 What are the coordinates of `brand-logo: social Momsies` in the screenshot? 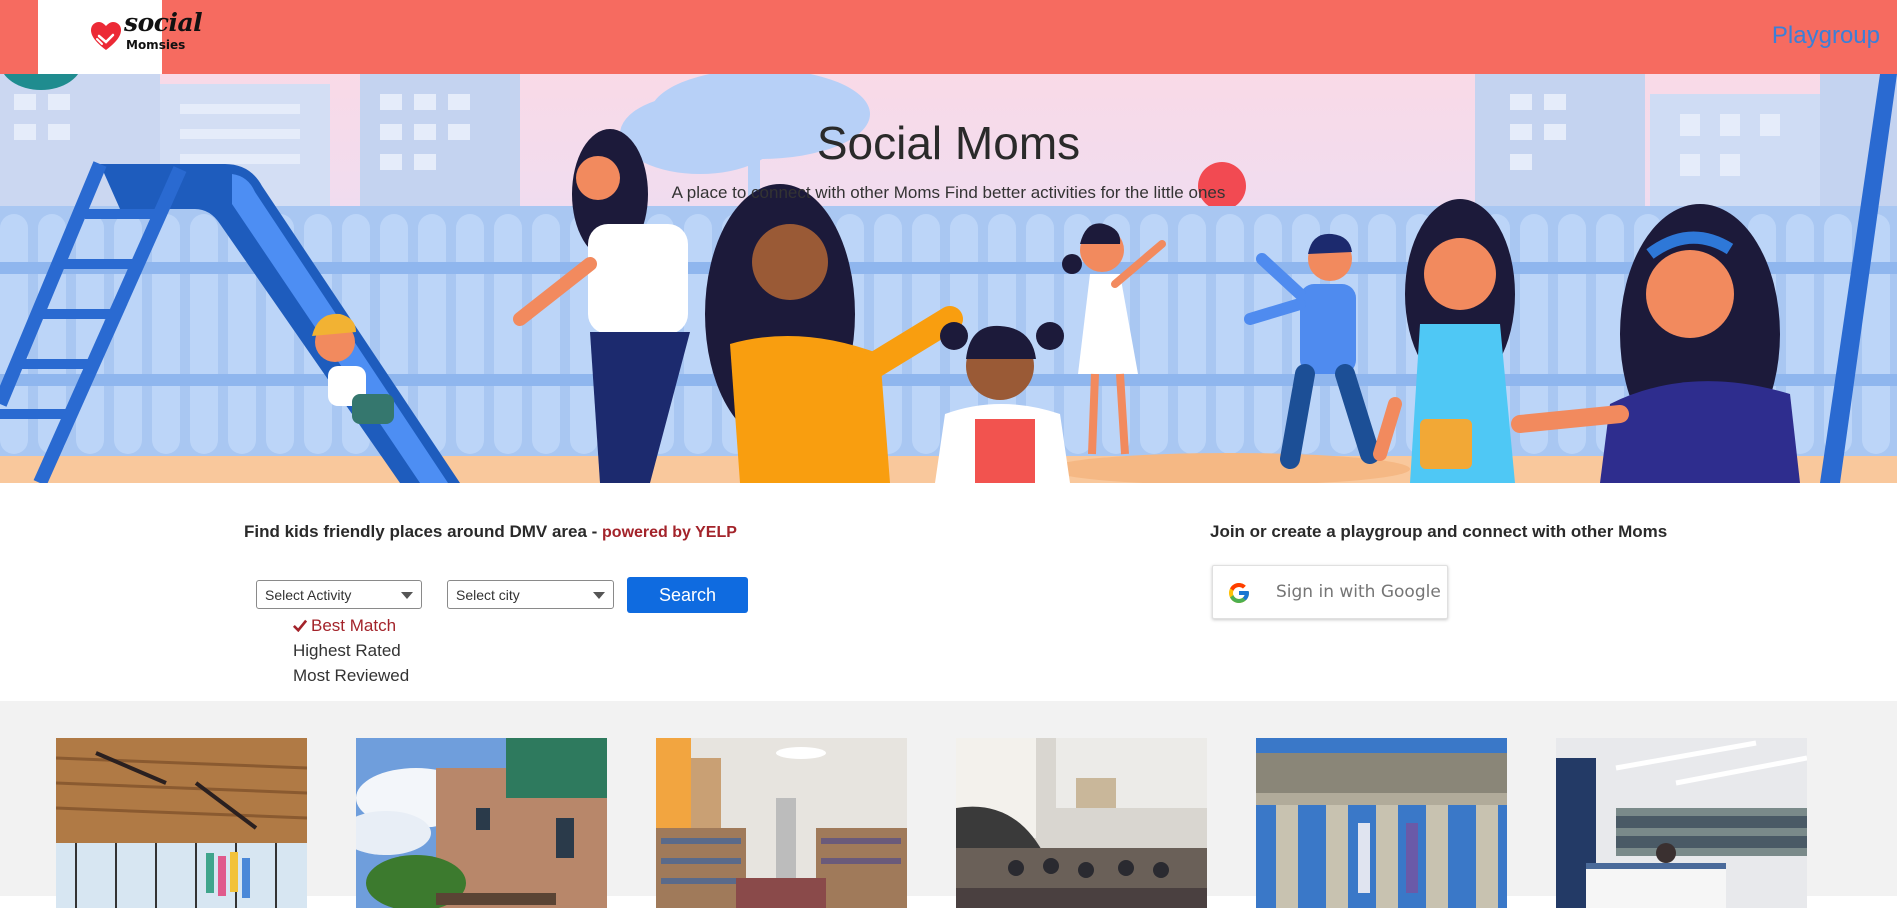 It's located at (120, 37).